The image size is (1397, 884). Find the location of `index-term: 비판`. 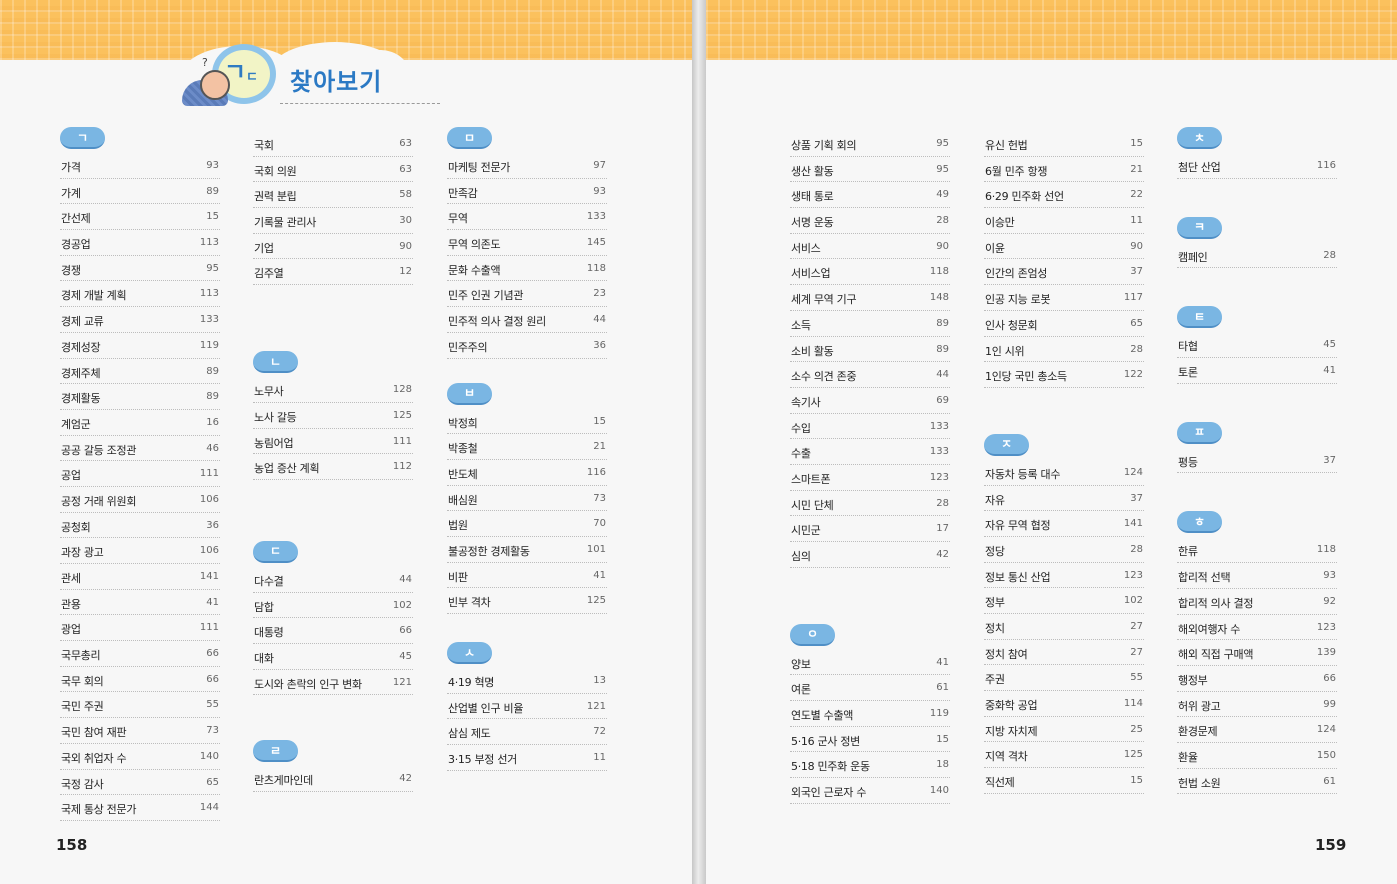

index-term: 비판 is located at coordinates (458, 577).